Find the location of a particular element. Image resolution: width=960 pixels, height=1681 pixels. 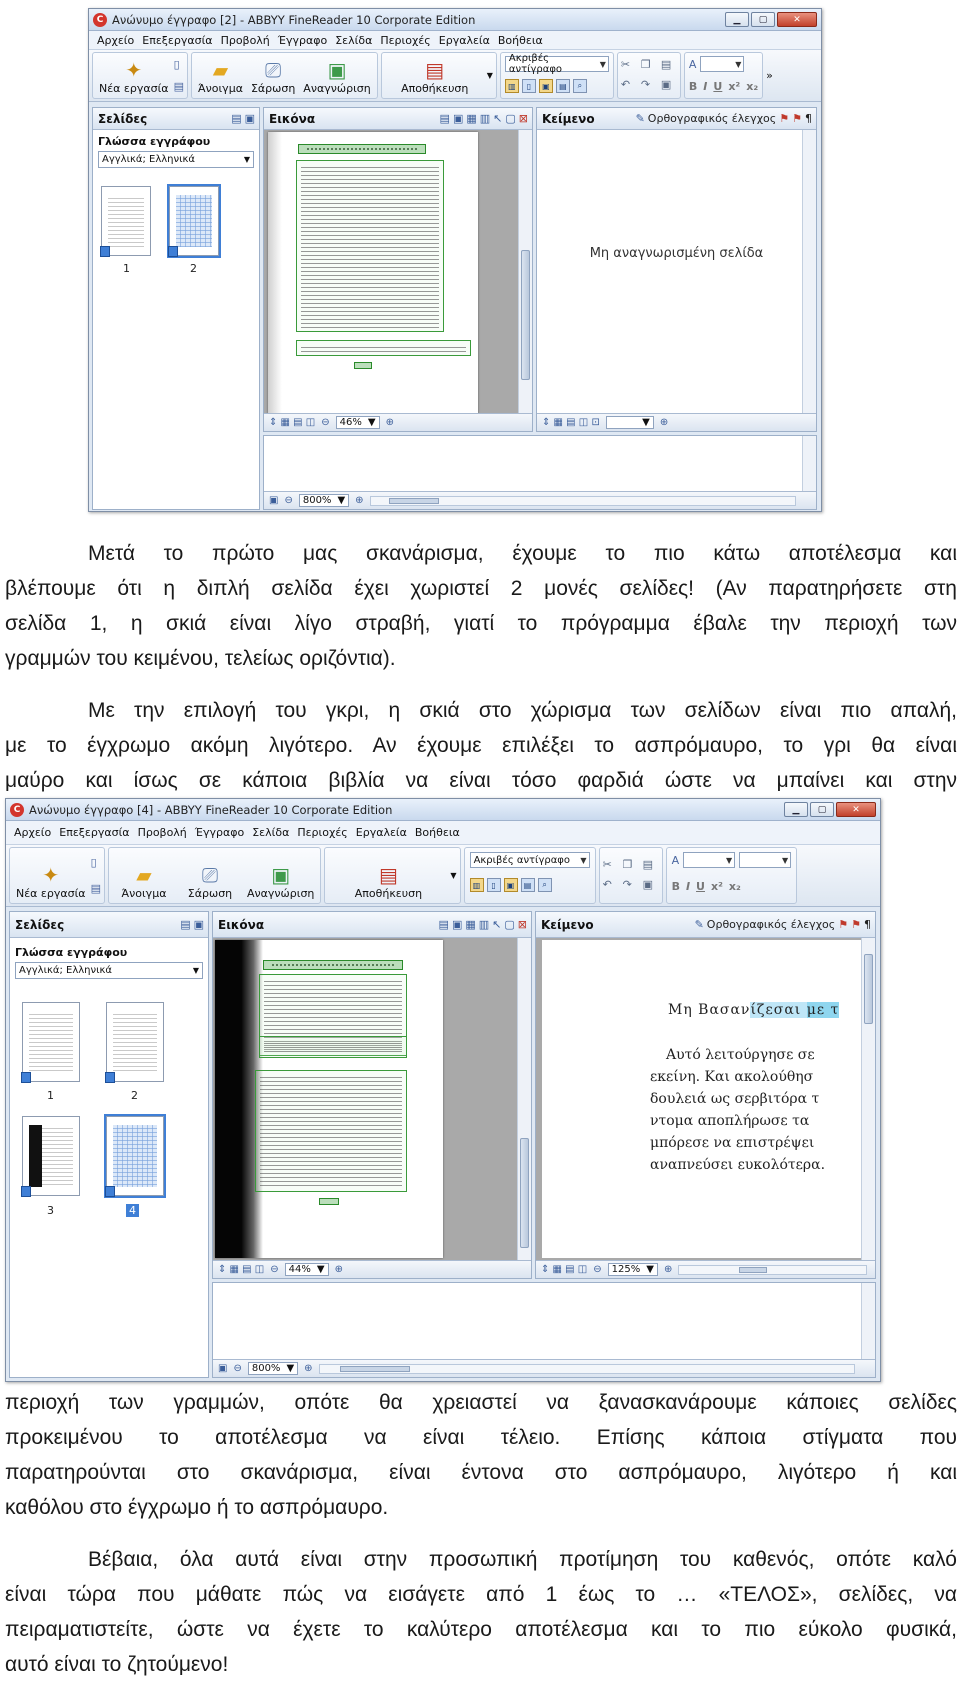

image-zoom-select: 46% ▼ is located at coordinates (357, 422).